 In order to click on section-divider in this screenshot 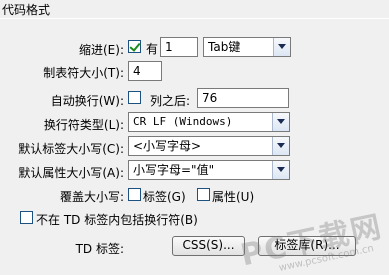, I will do `click(194, 18)`.